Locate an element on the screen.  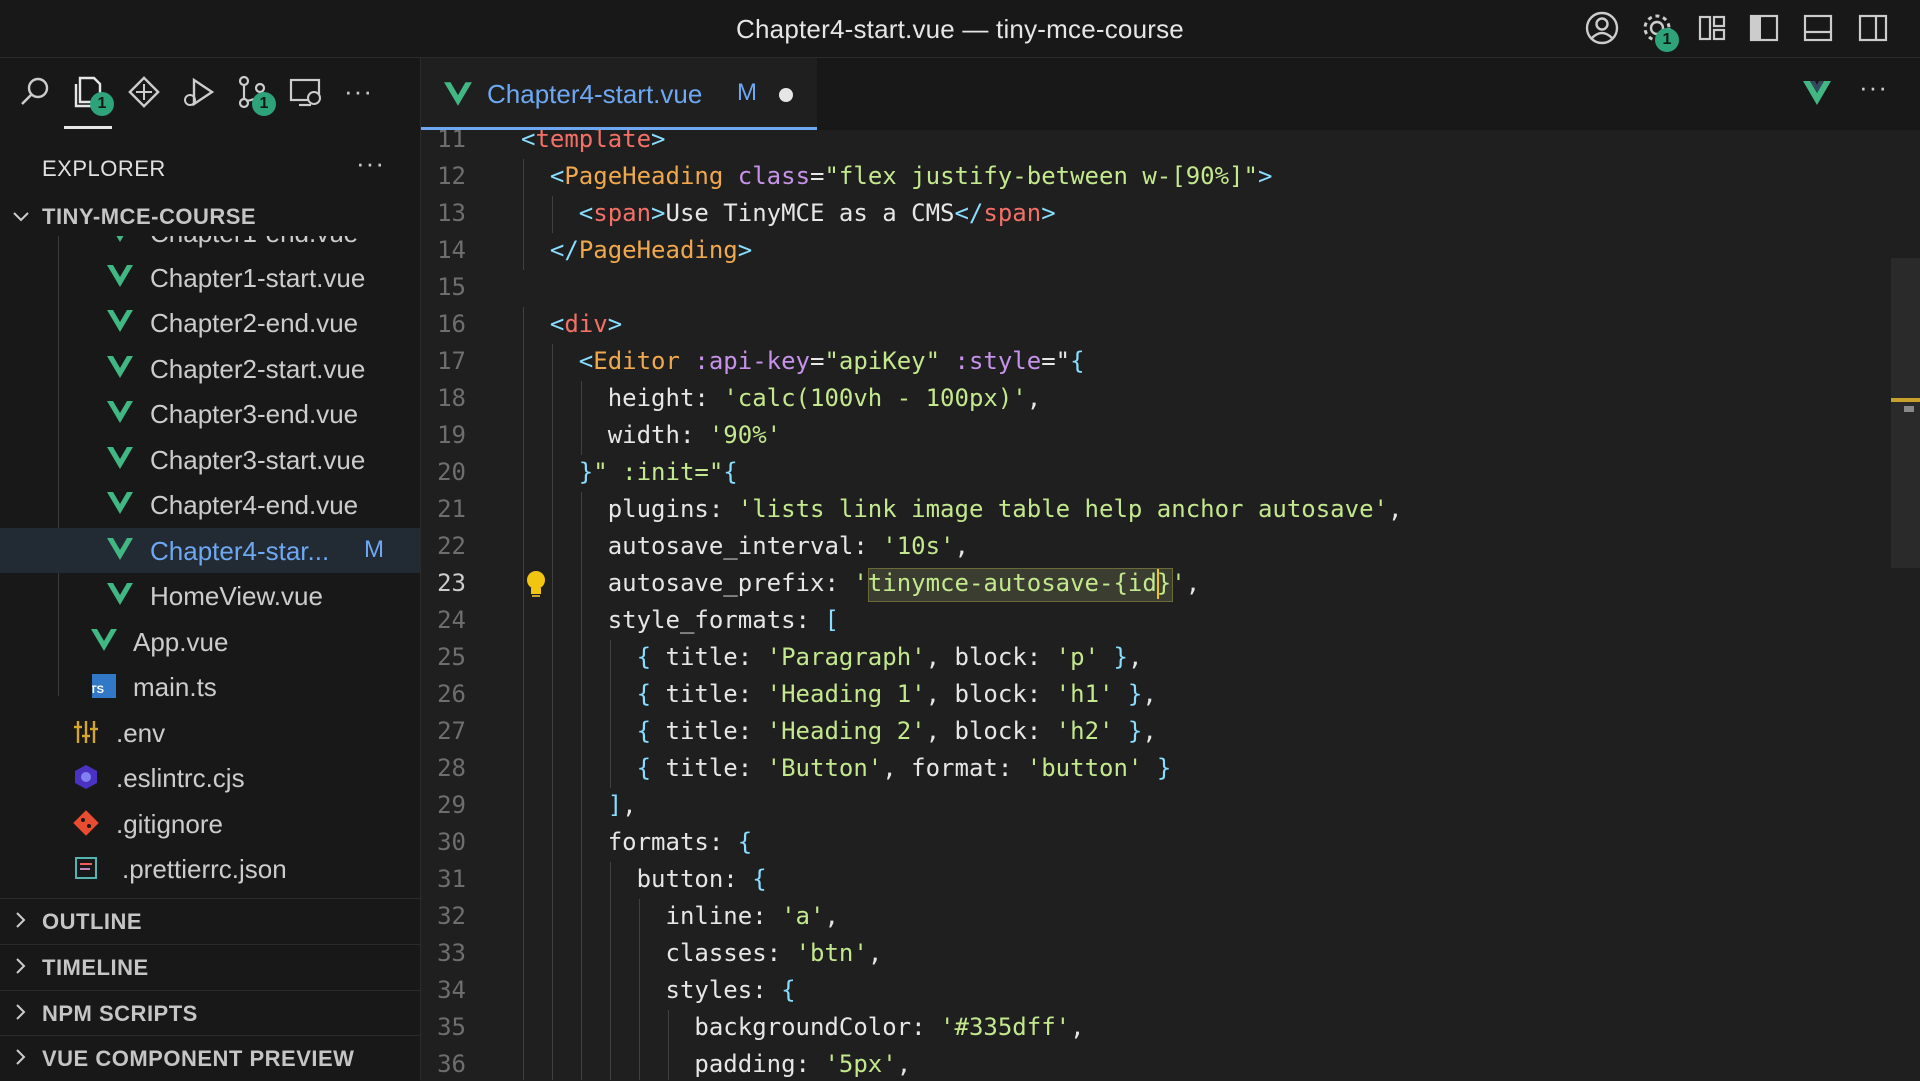
project-folder-header: TINY-MCE-COURSE is located at coordinates (210, 217).